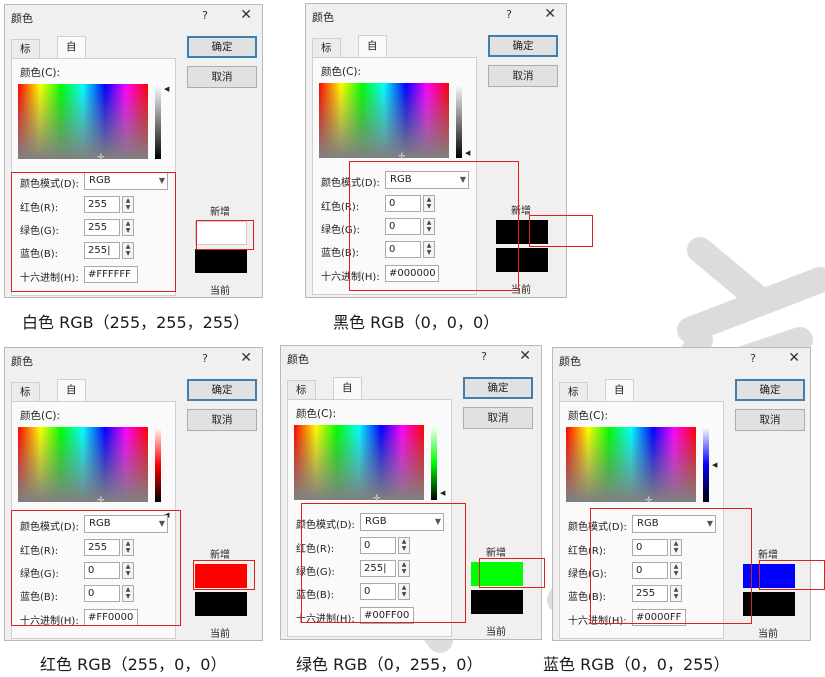 The image size is (825, 677). Describe the element at coordinates (650, 593) in the screenshot. I see `blue-input: 255` at that location.